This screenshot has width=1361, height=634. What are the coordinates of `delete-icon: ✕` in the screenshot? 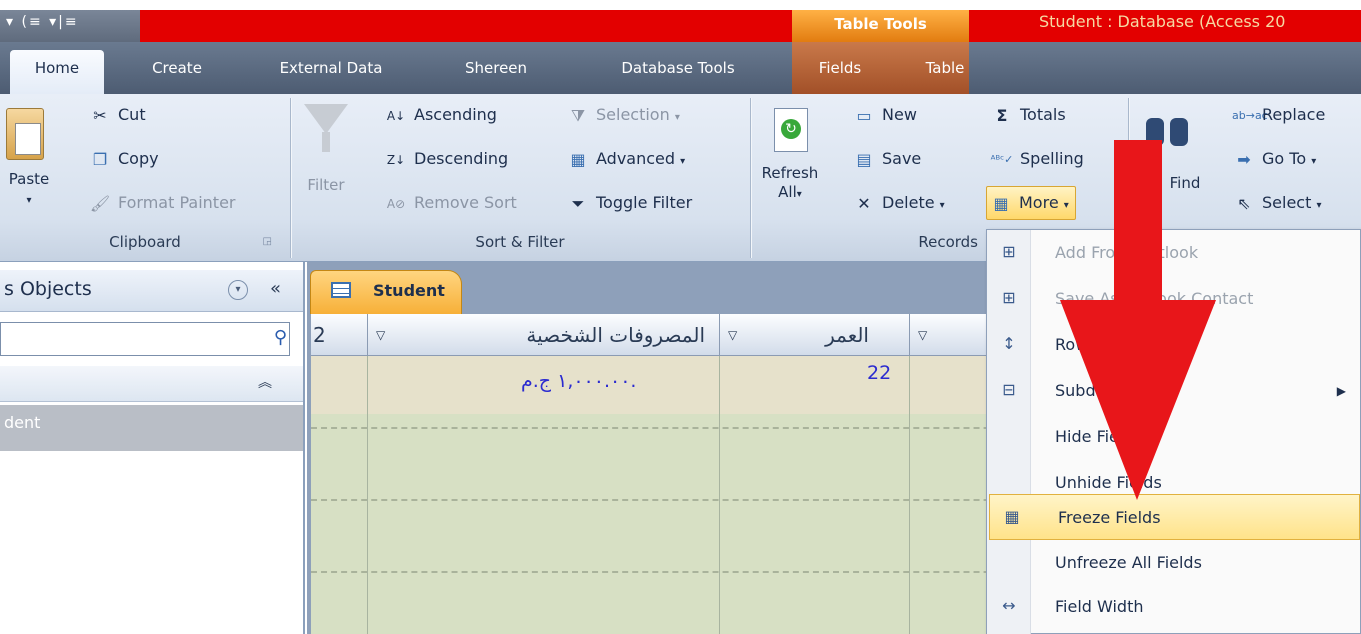 It's located at (864, 203).